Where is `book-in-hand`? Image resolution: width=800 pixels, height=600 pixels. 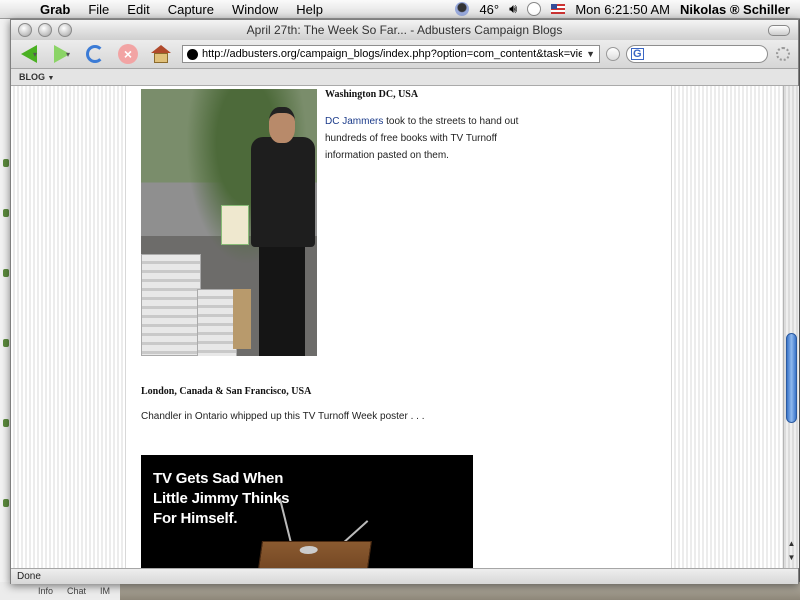 book-in-hand is located at coordinates (235, 225).